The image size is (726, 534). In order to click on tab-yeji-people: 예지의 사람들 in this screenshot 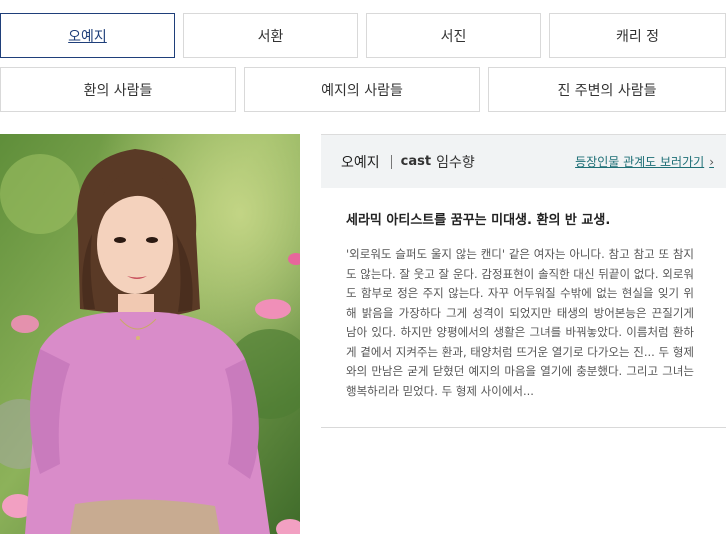, I will do `click(362, 89)`.